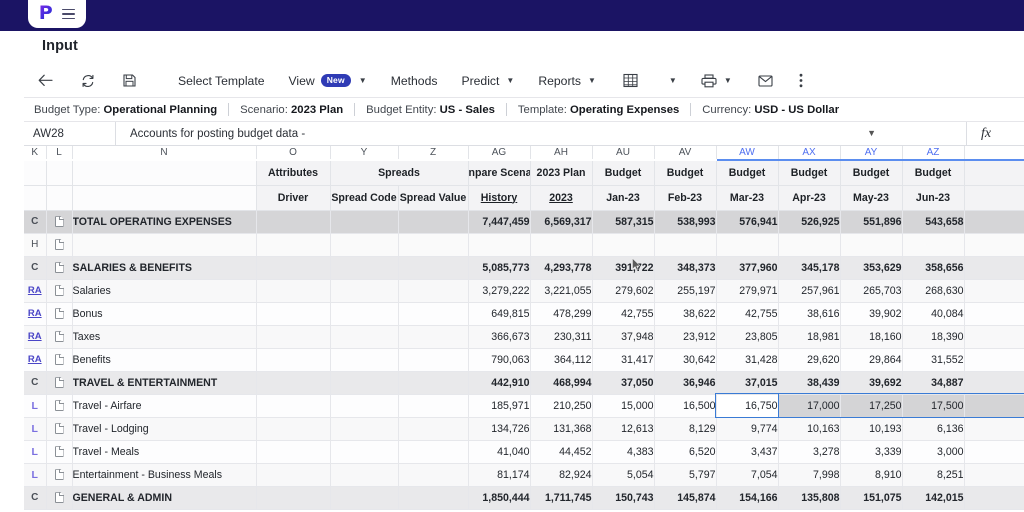 The height and width of the screenshot is (512, 1024). I want to click on budget-month-cell: 3,437, so click(747, 452).